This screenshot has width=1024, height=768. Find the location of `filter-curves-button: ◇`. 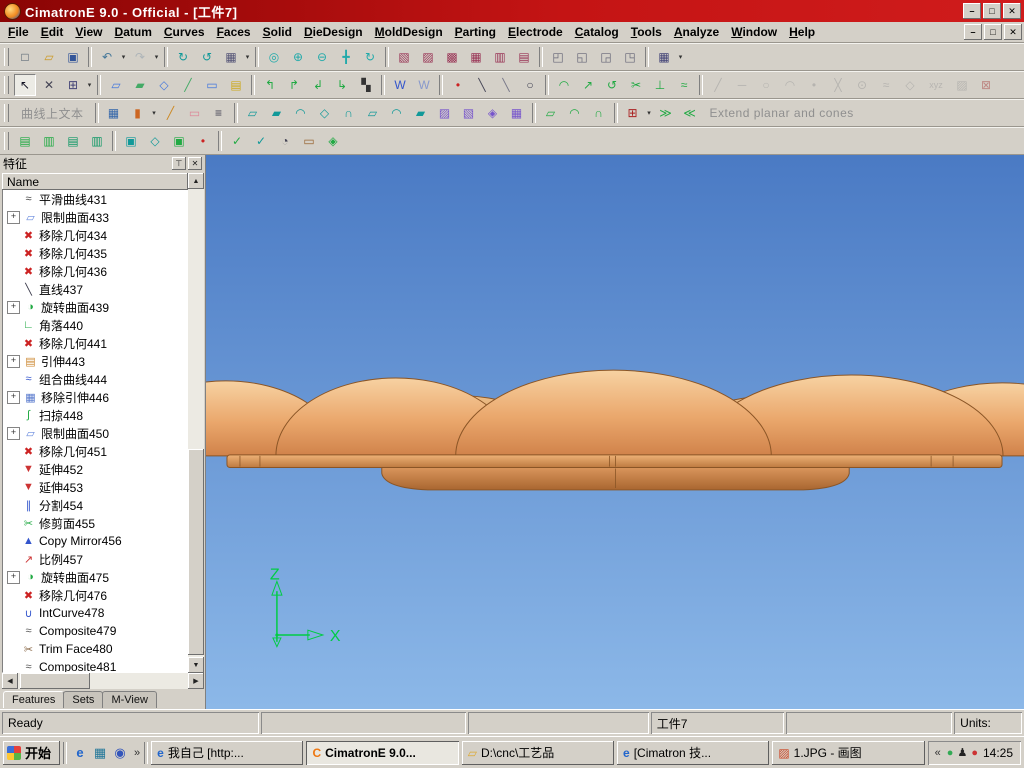

filter-curves-button: ◇ is located at coordinates (164, 85).